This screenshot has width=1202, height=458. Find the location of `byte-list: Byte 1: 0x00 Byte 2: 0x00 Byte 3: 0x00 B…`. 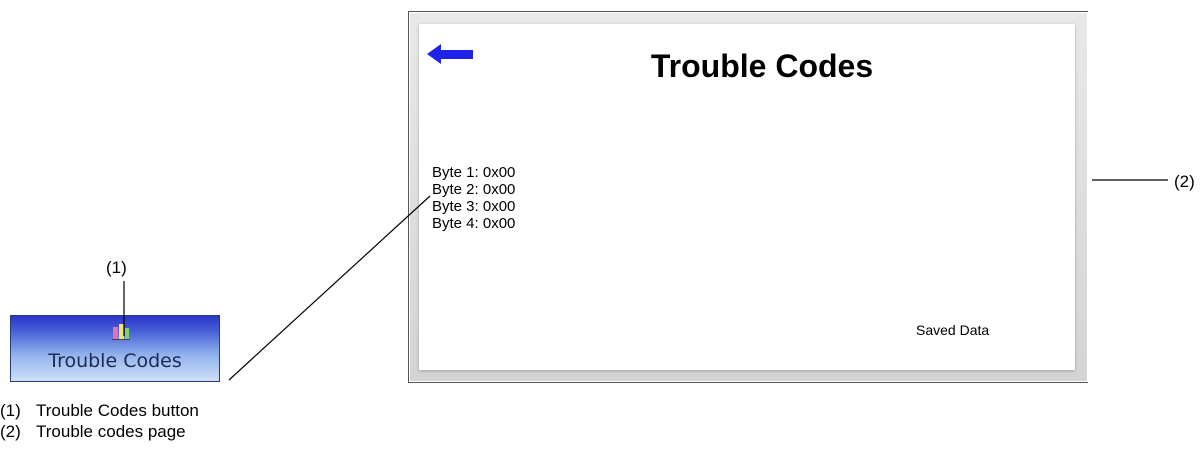

byte-list: Byte 1: 0x00 Byte 2: 0x00 Byte 3: 0x00 B… is located at coordinates (473, 198).